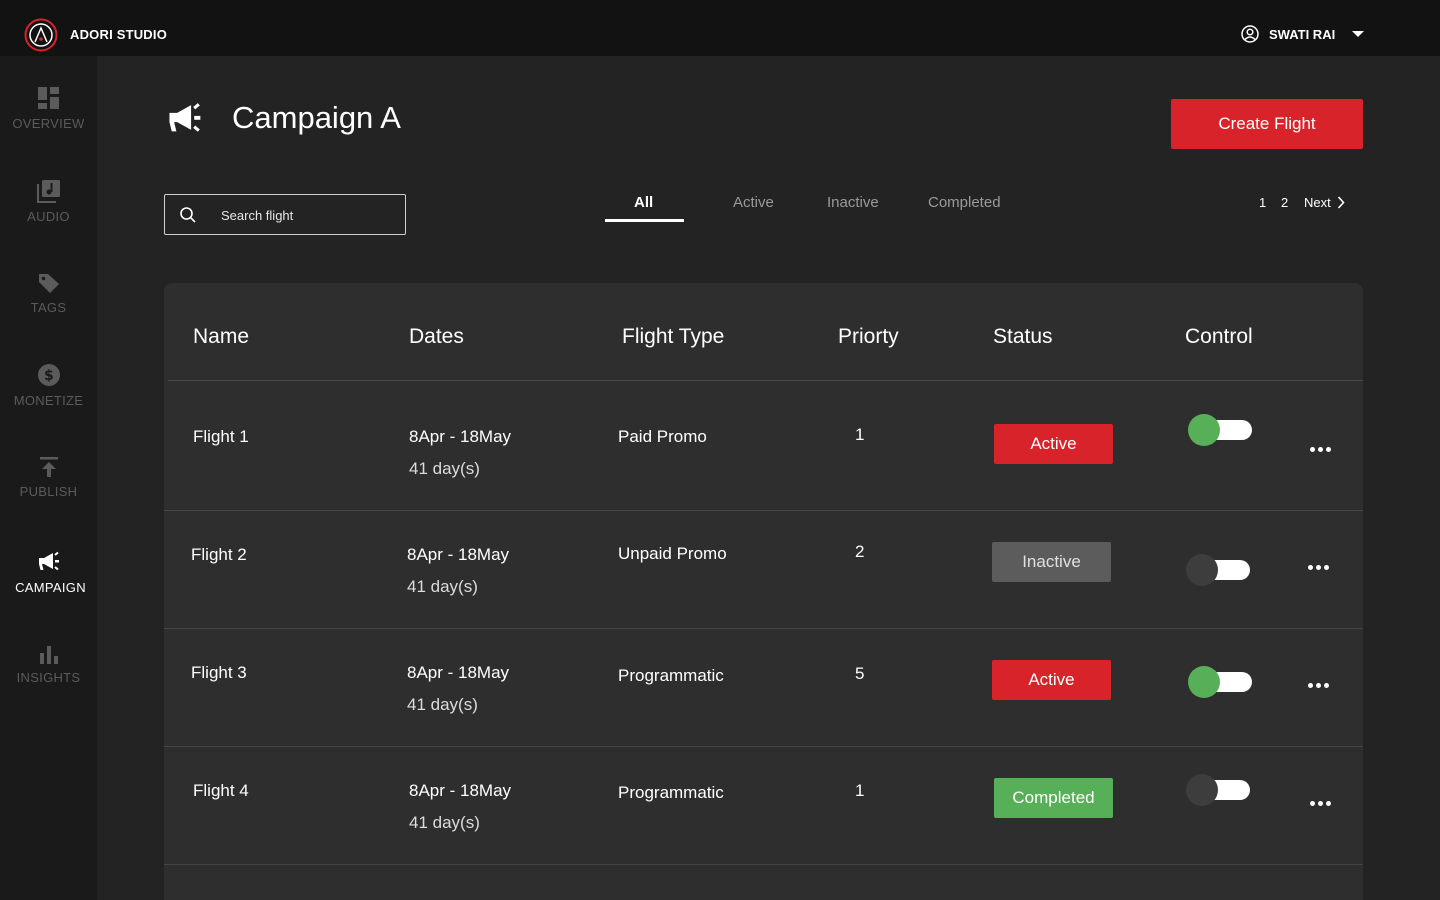  I want to click on next-page-label: Next, so click(1317, 202).